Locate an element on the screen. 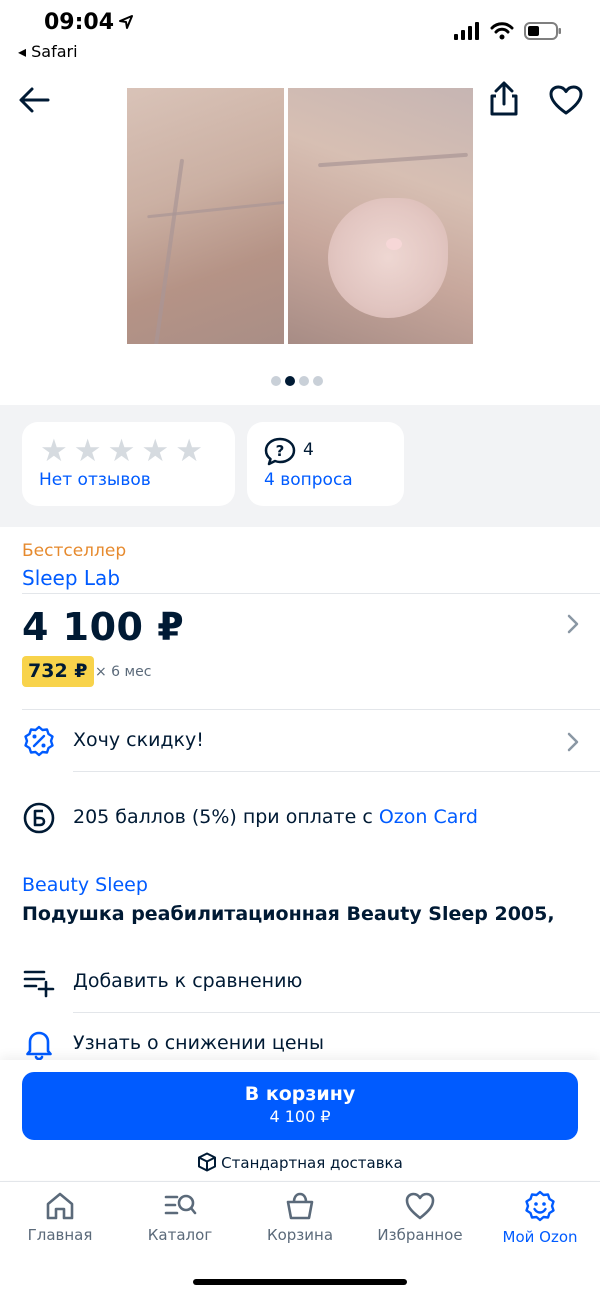  add-to-cart-button: В корзину 4 100 ₽ is located at coordinates (300, 1106).